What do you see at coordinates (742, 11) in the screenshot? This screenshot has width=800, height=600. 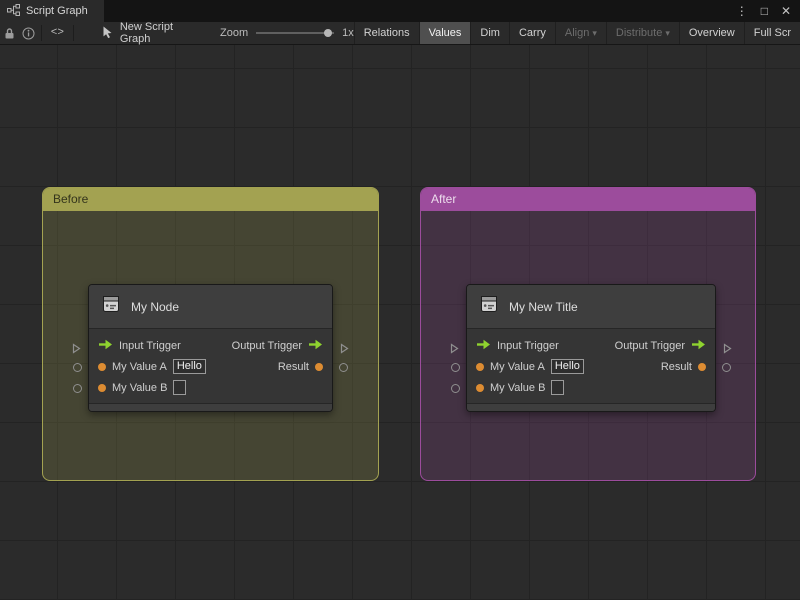 I see `menu-icon: ⋮` at bounding box center [742, 11].